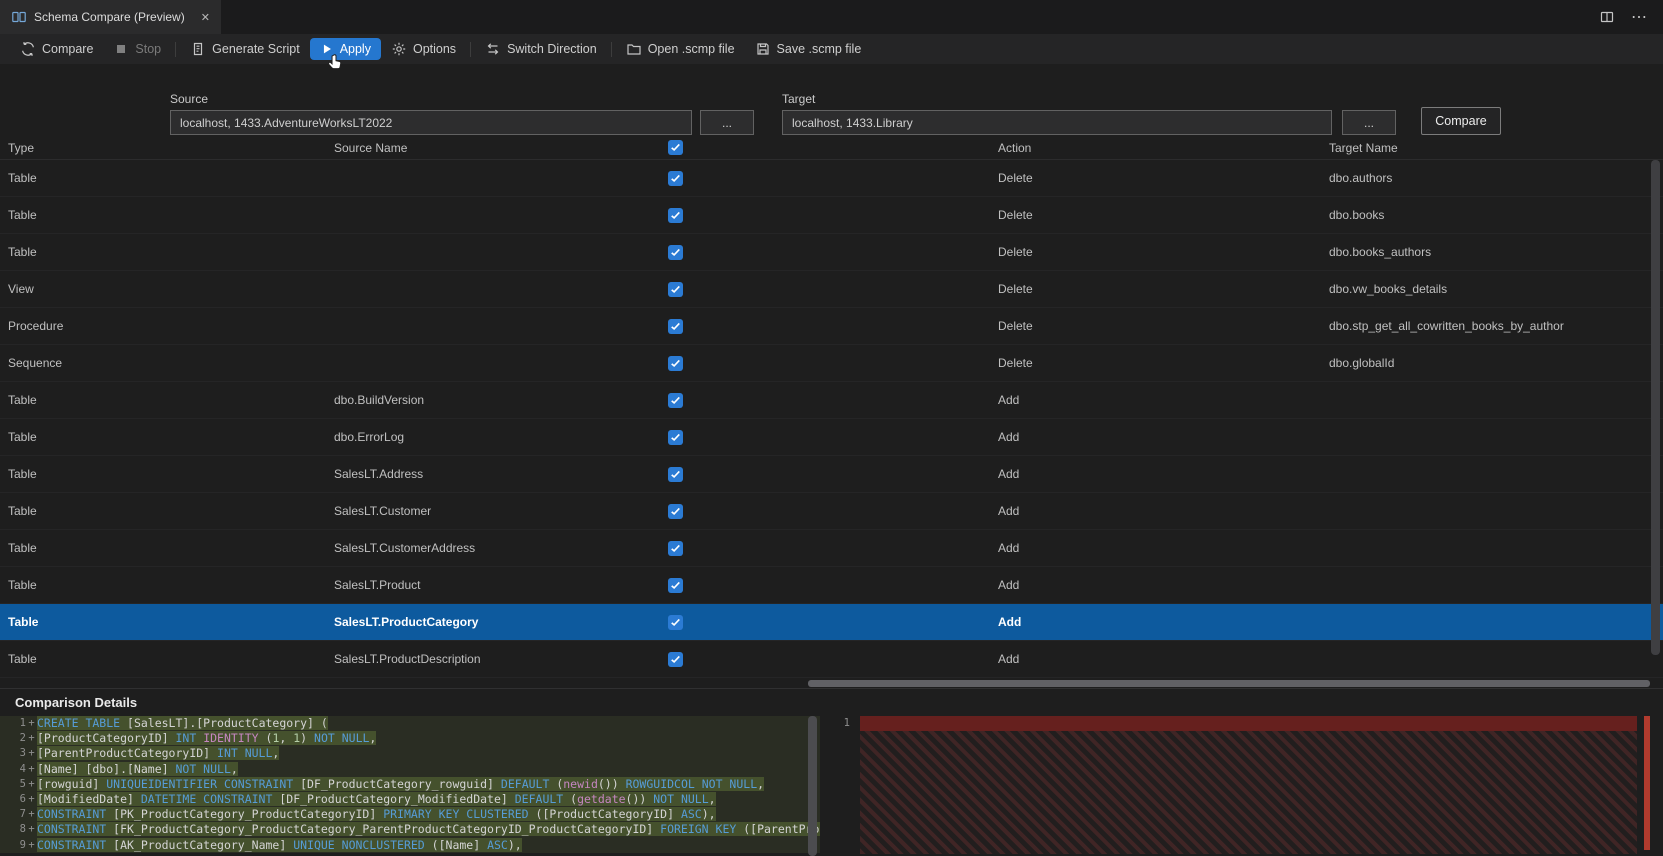 The height and width of the screenshot is (856, 1663). Describe the element at coordinates (1639, 17) in the screenshot. I see `more-actions-icon: ⋯` at that location.